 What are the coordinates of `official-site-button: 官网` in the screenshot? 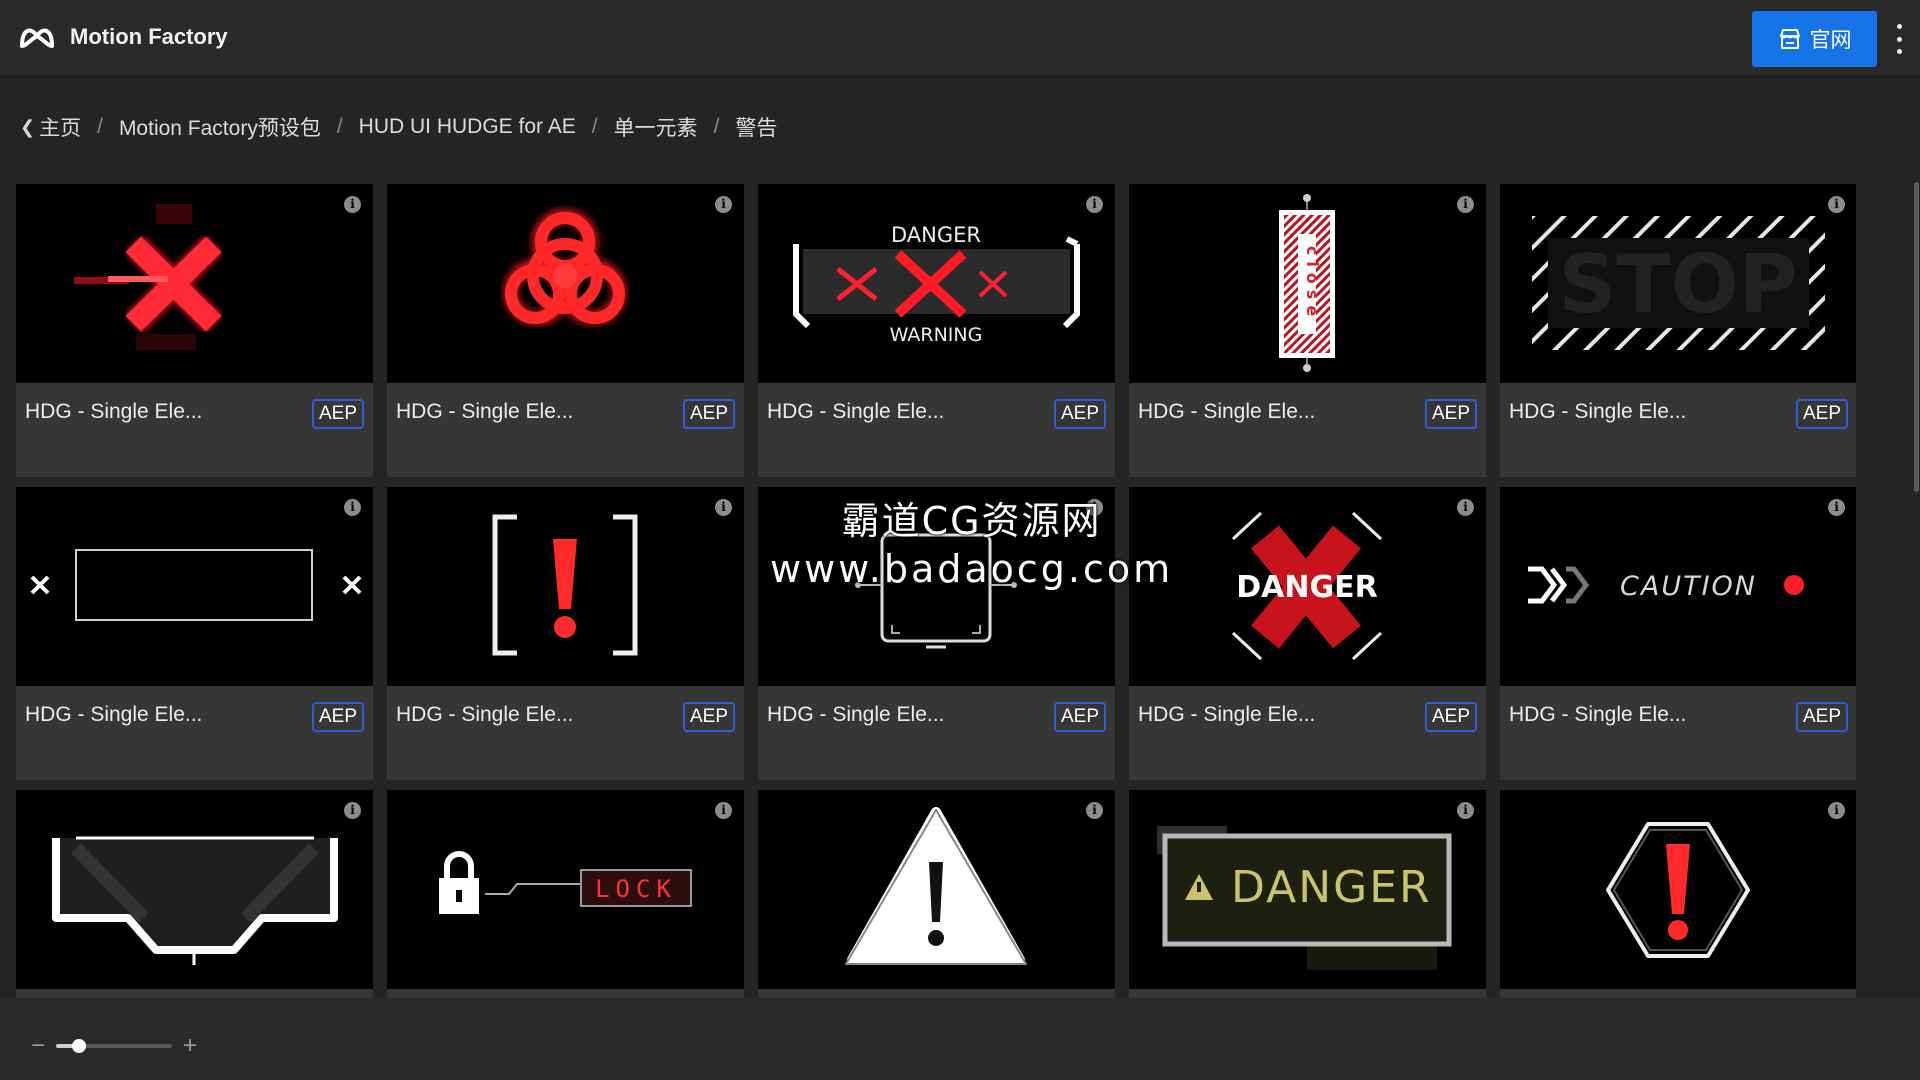 It's located at (1814, 39).